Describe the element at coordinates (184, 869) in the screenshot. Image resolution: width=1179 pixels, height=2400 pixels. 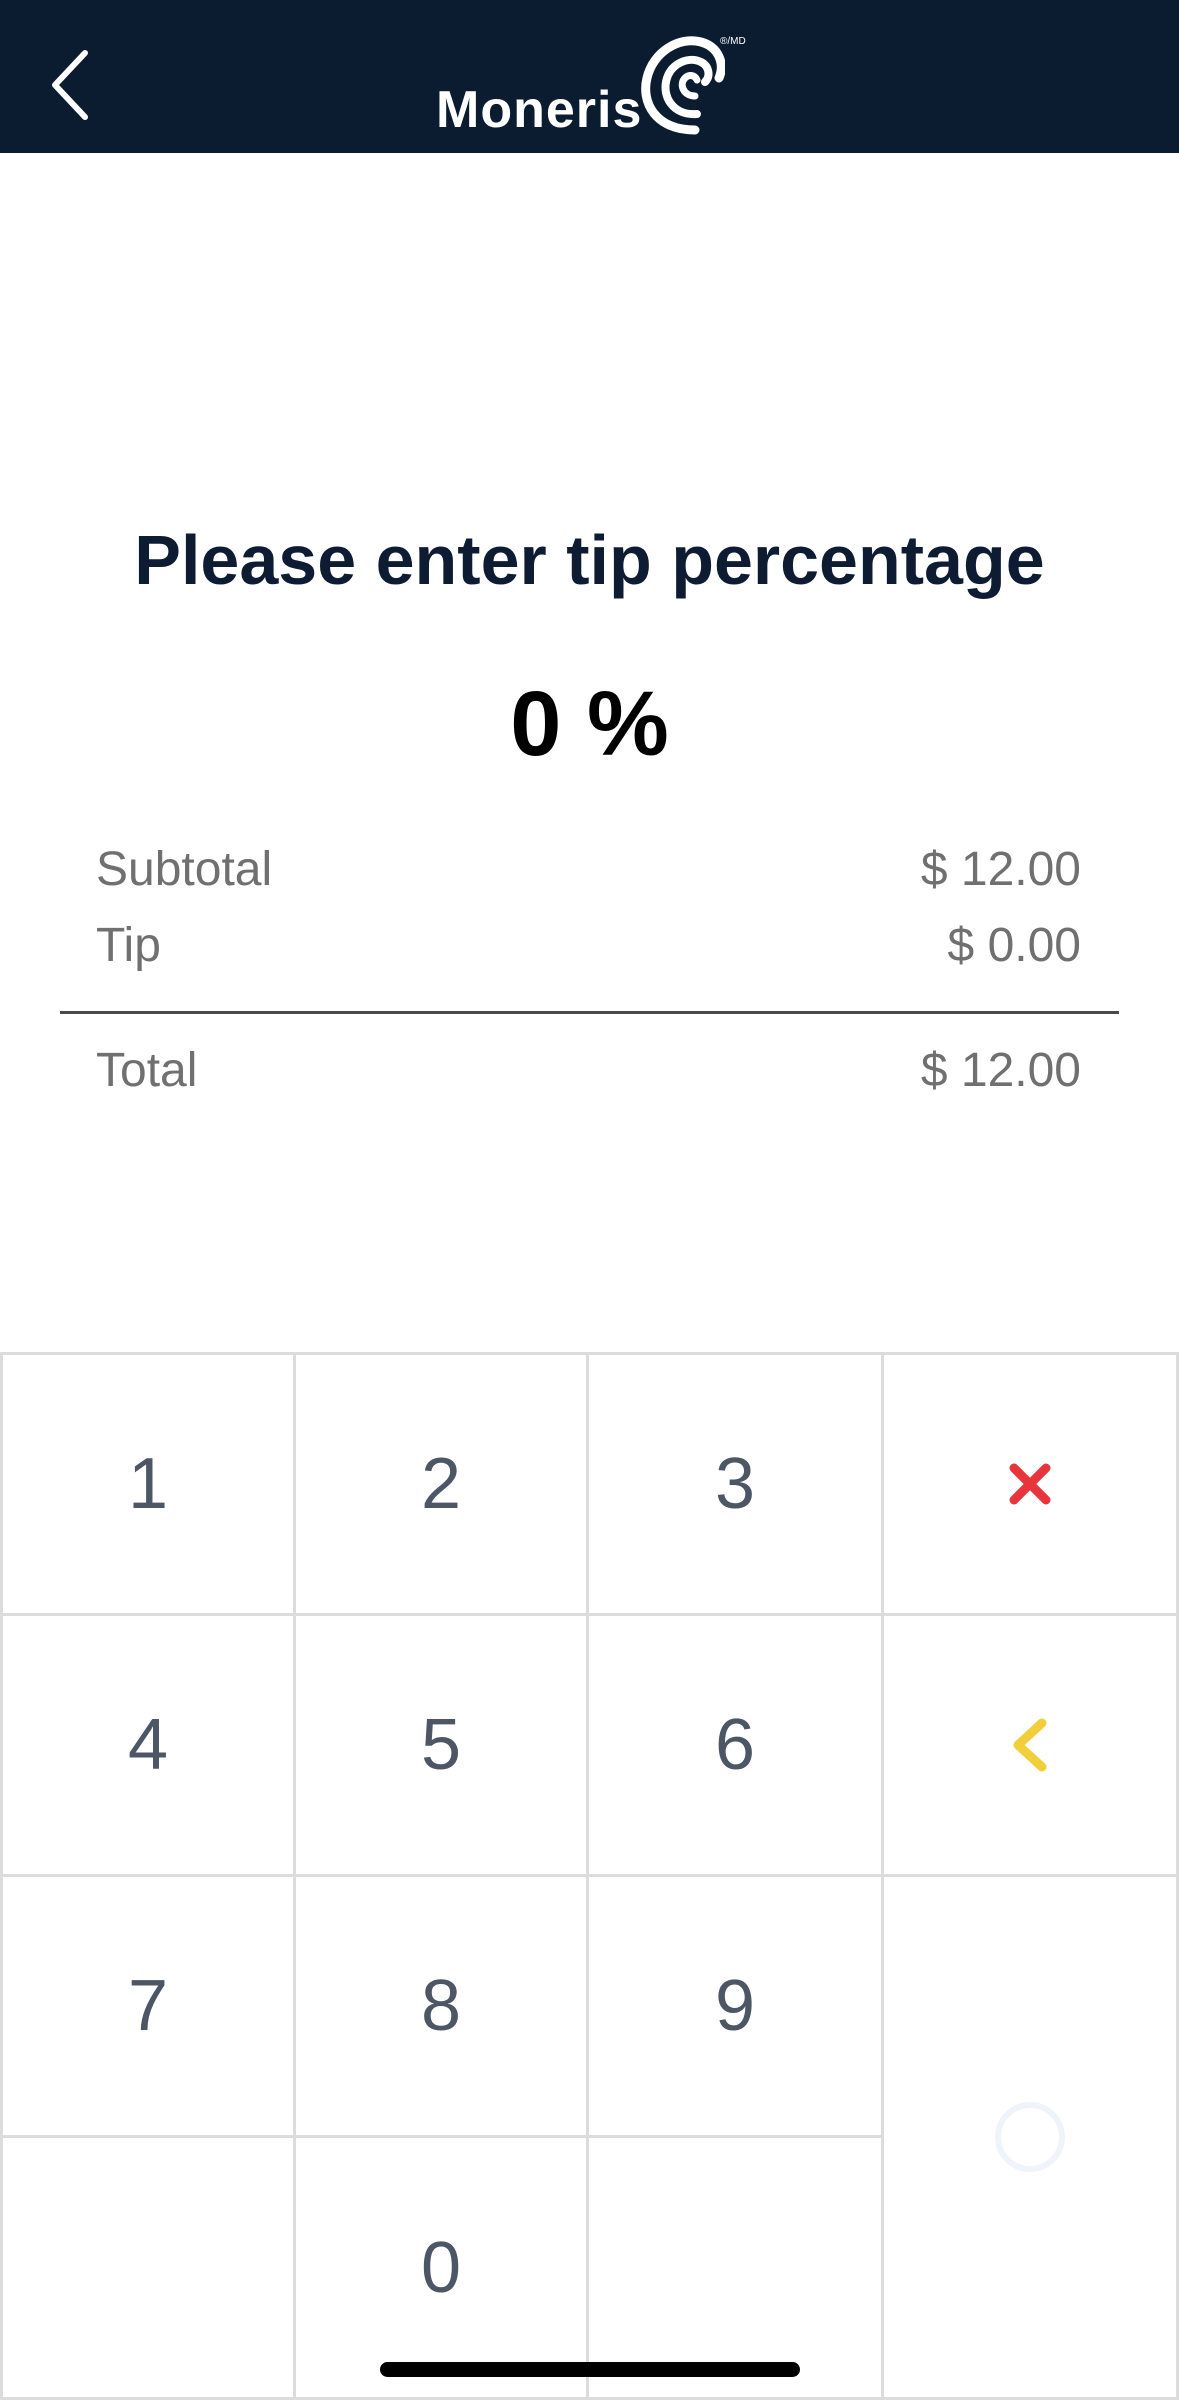
I see `subtotal-label: Subtotal` at that location.